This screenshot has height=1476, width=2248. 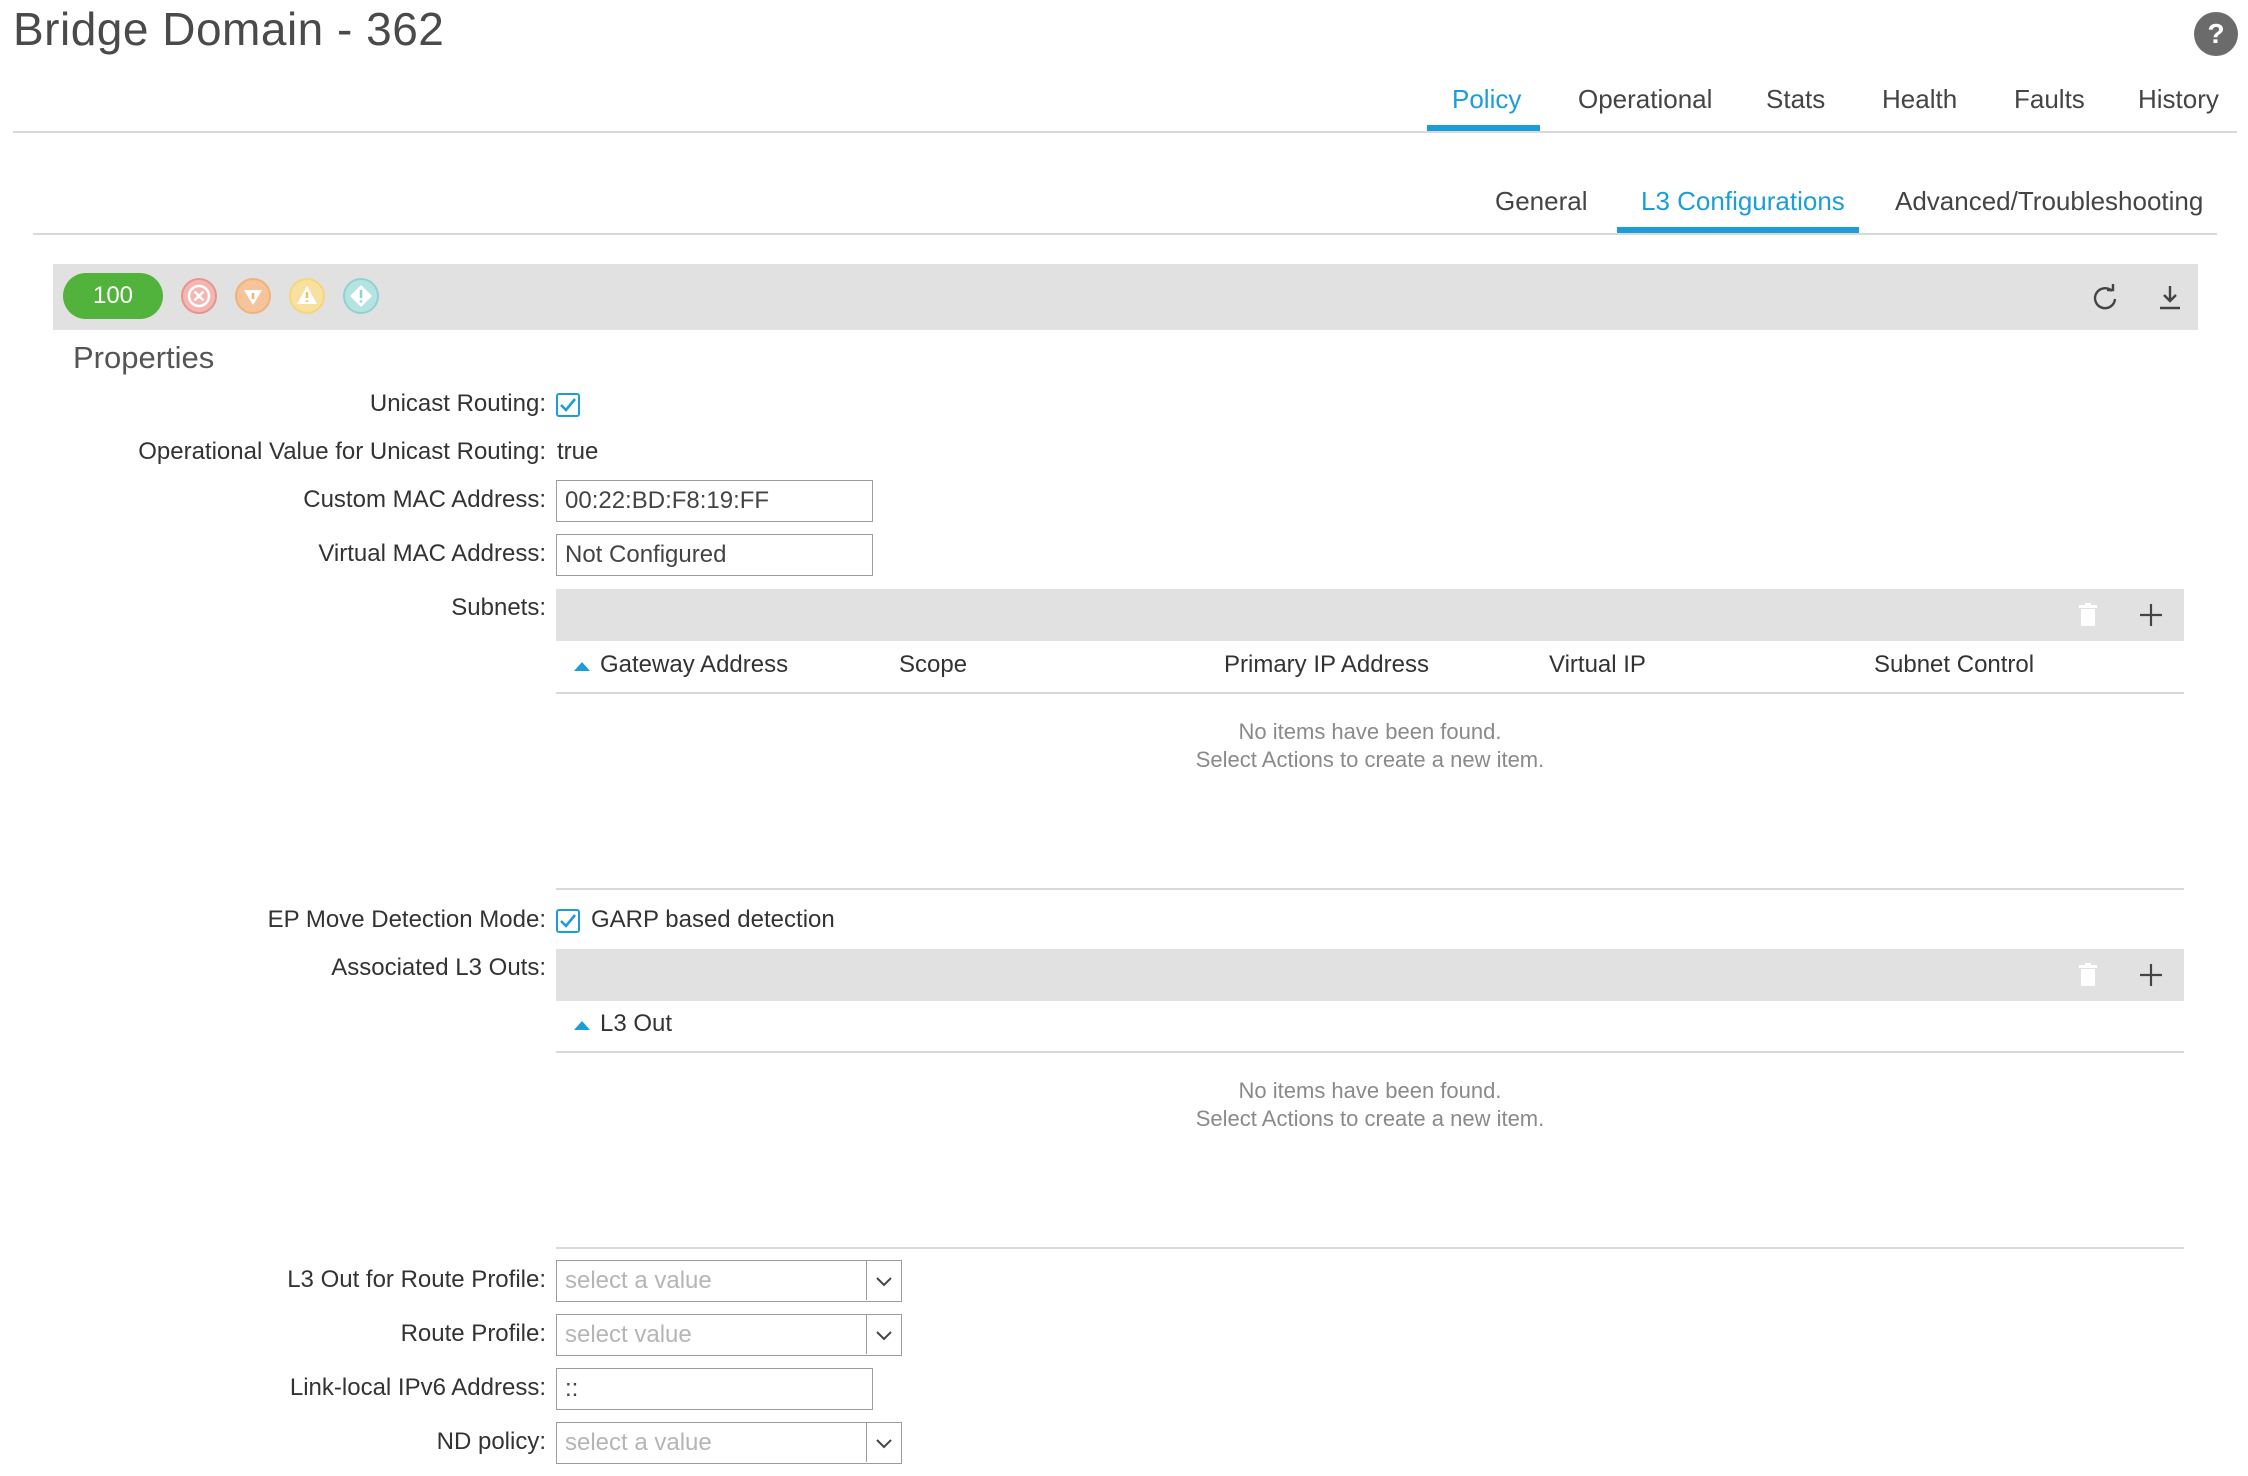 I want to click on refresh-icon, so click(x=2105, y=297).